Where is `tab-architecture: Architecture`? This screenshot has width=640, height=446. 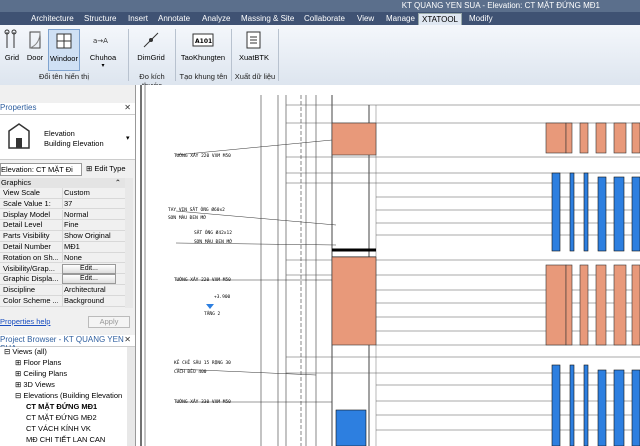
tab-architecture: Architecture is located at coordinates (52, 18).